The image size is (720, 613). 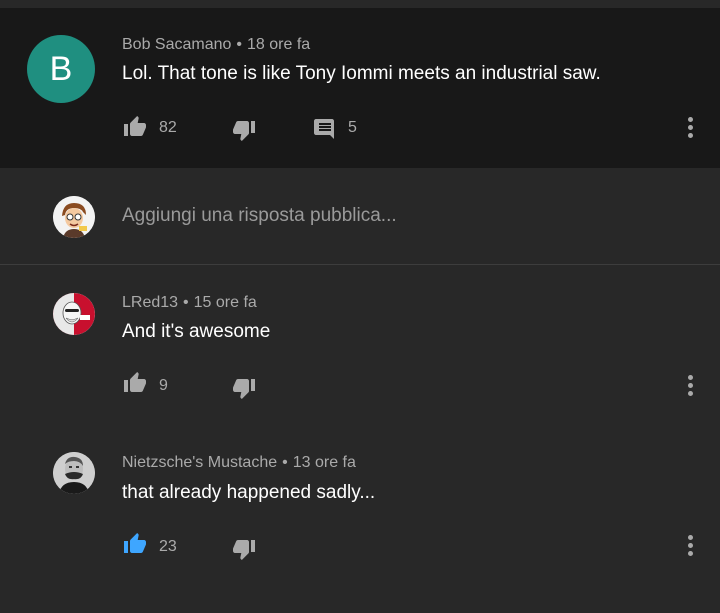 I want to click on divider, so click(x=360, y=264).